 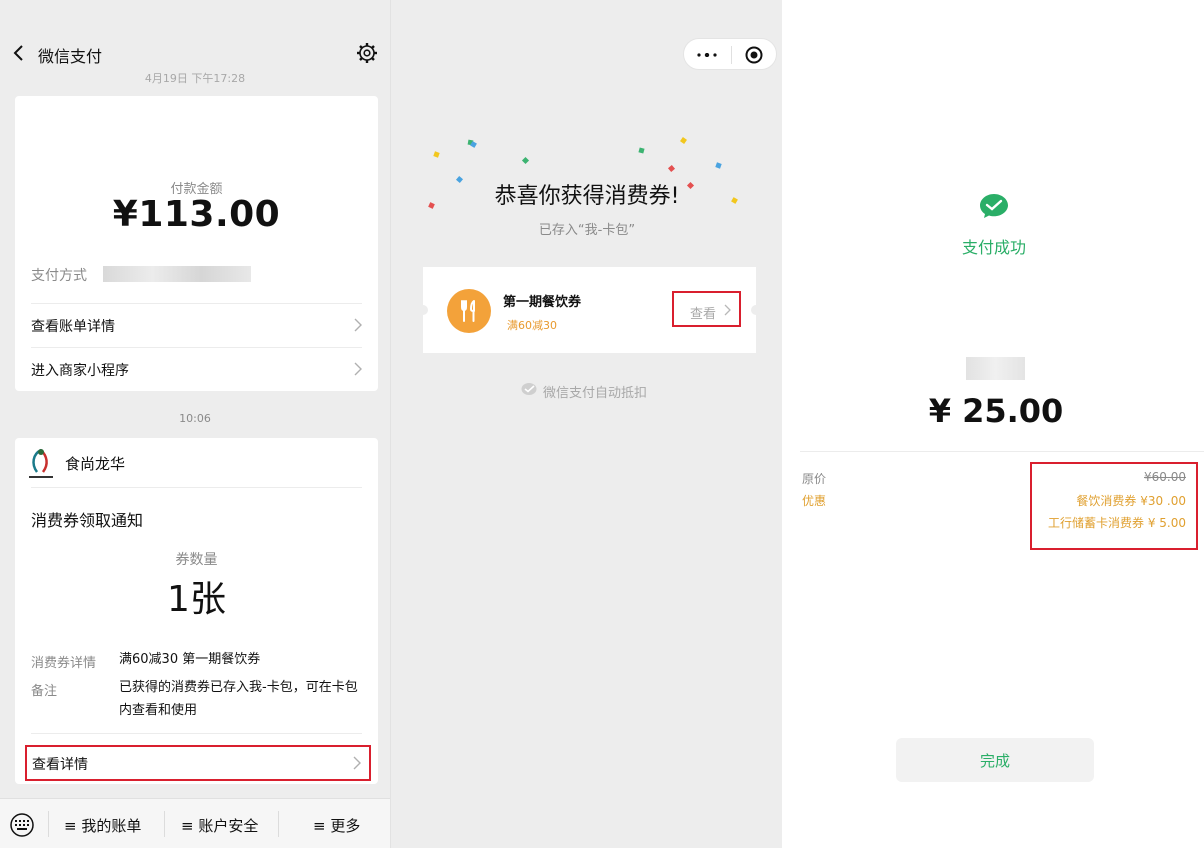 I want to click on coupon-detail-key: 消费券详情, so click(x=64, y=663).